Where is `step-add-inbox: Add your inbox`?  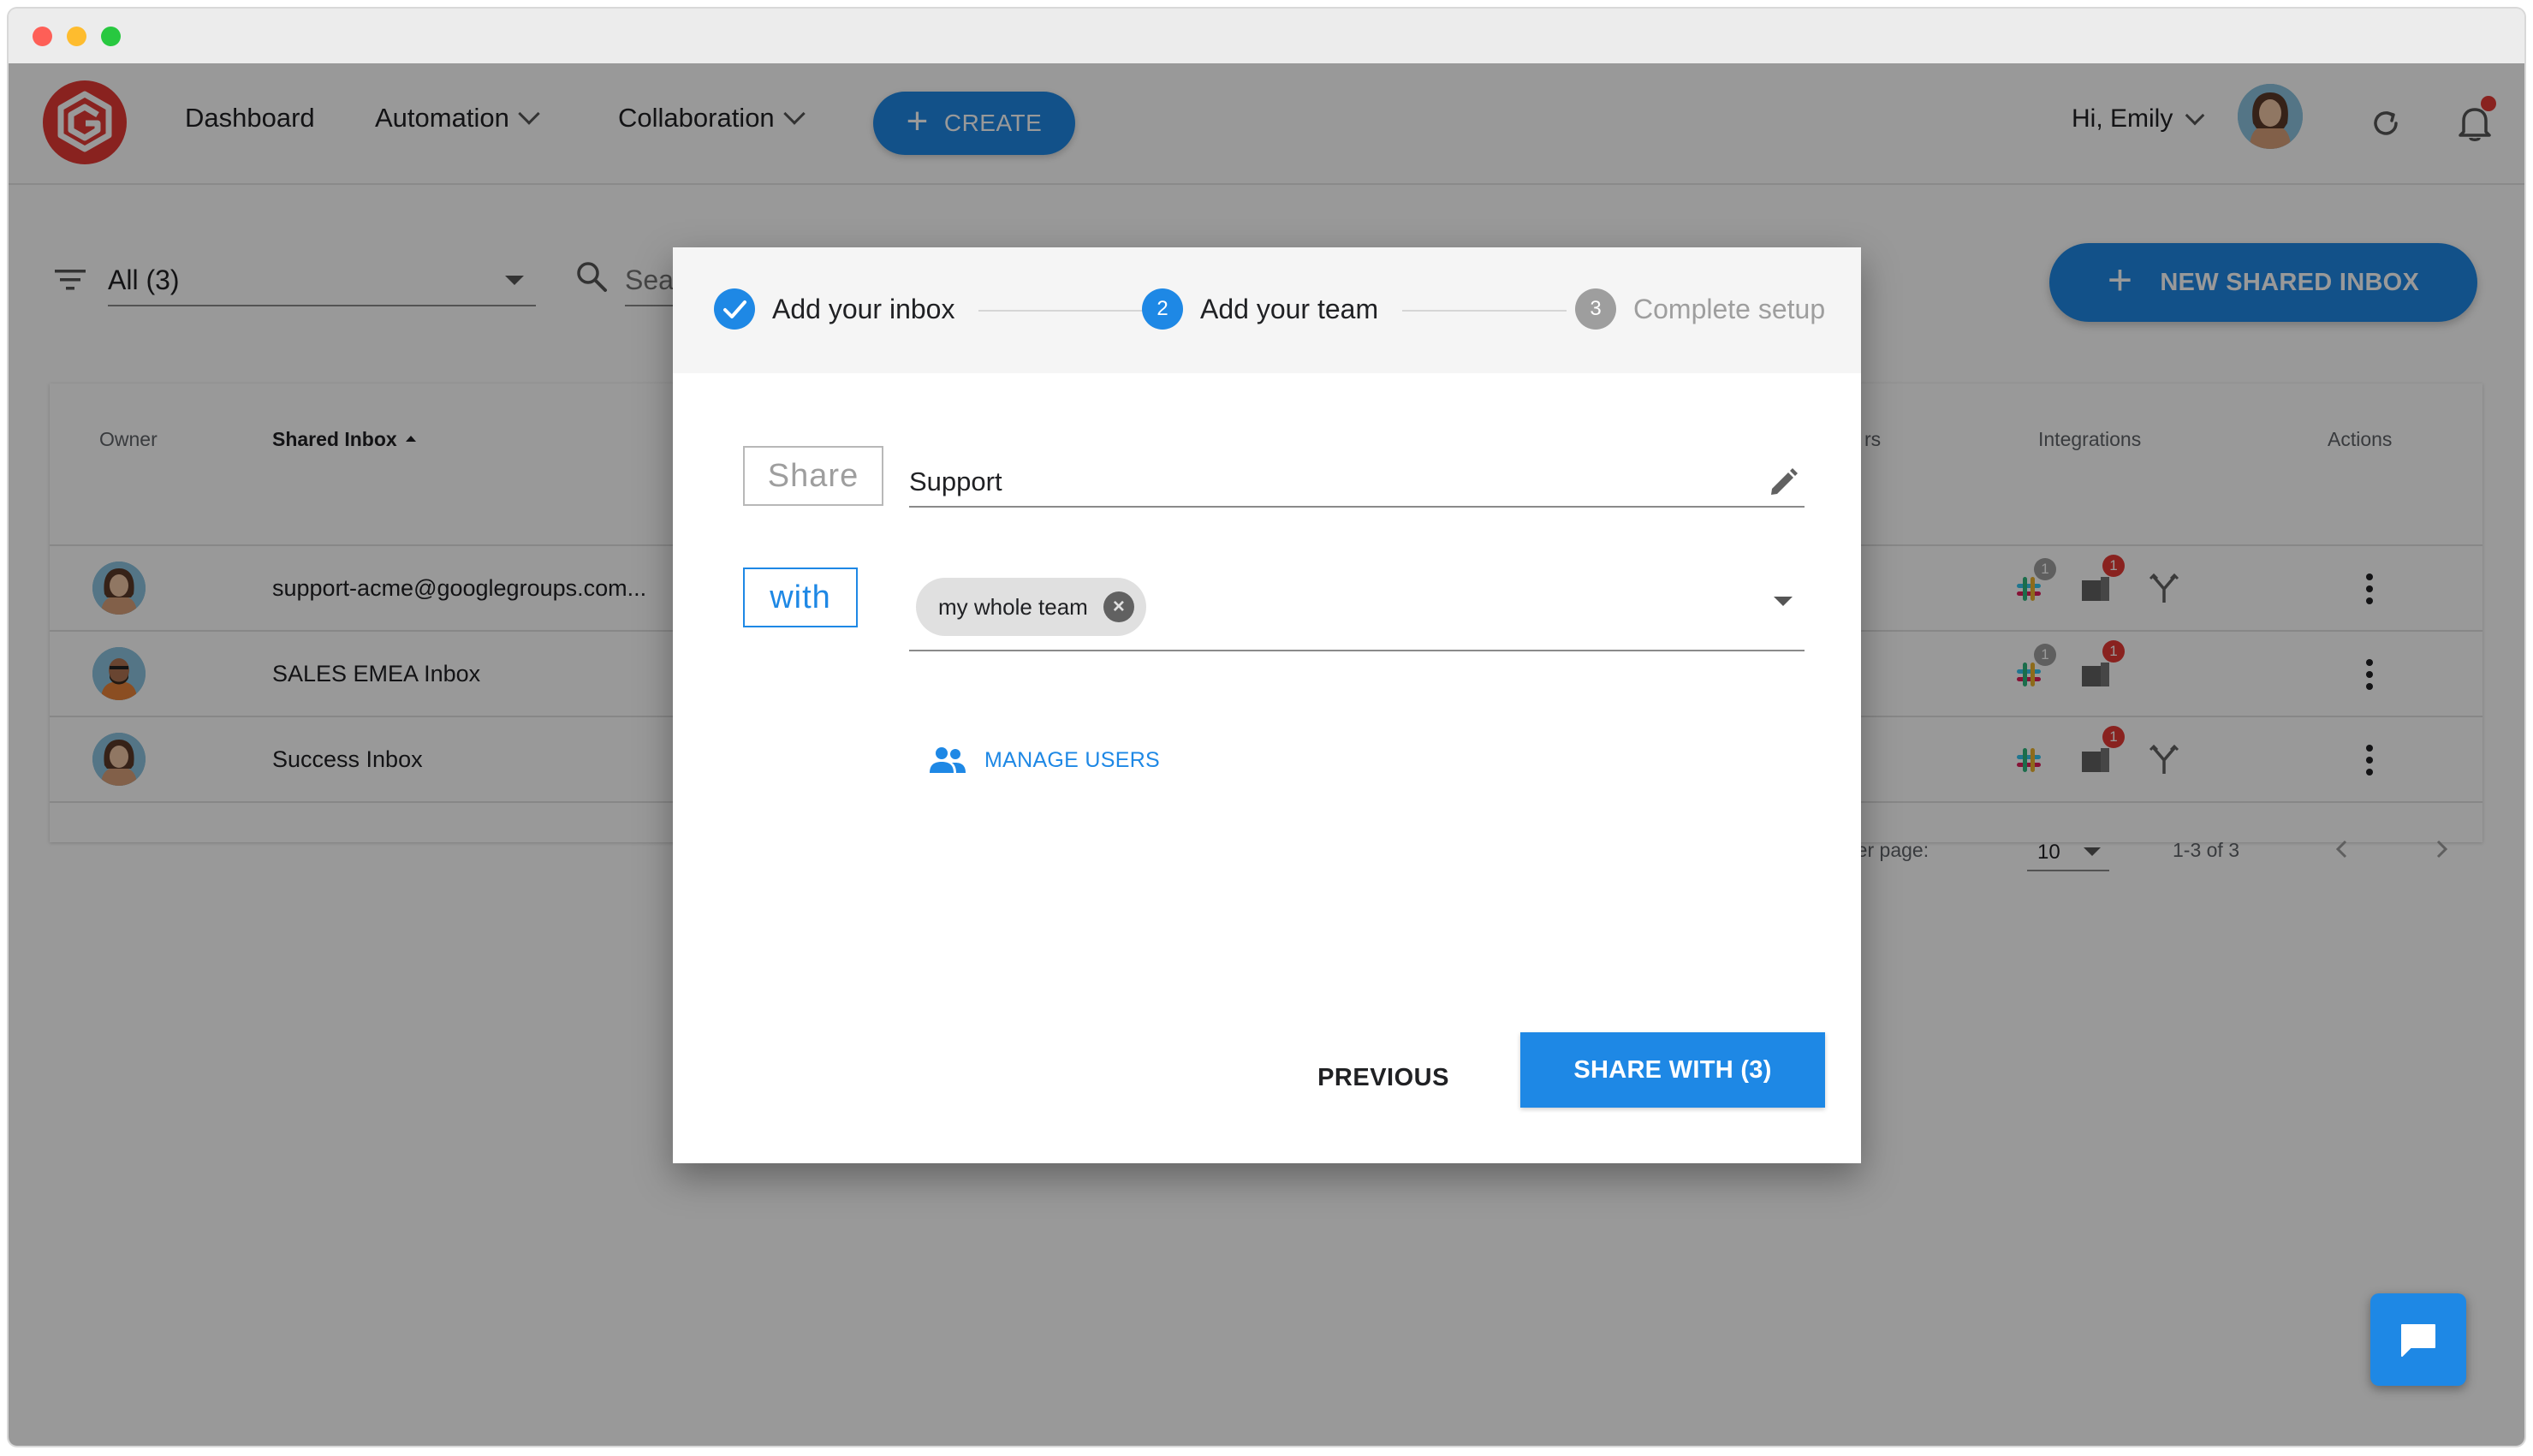
step-add-inbox: Add your inbox is located at coordinates (834, 309).